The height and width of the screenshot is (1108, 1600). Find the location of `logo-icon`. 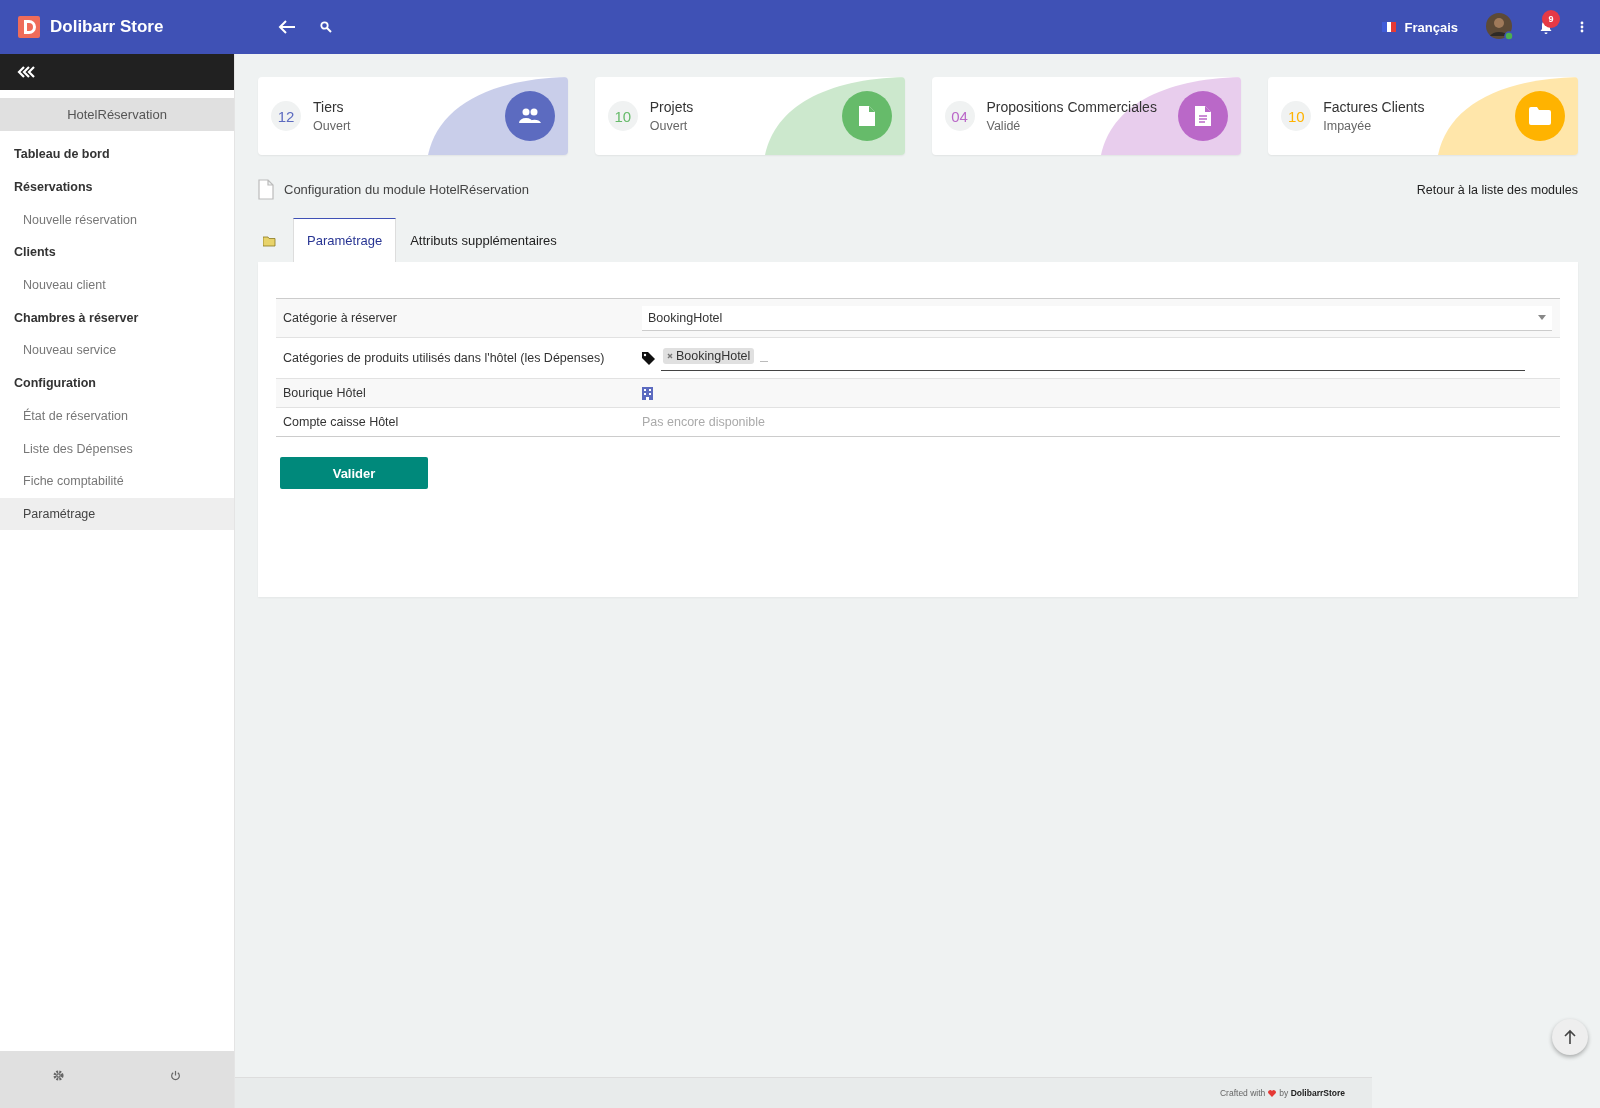

logo-icon is located at coordinates (29, 27).